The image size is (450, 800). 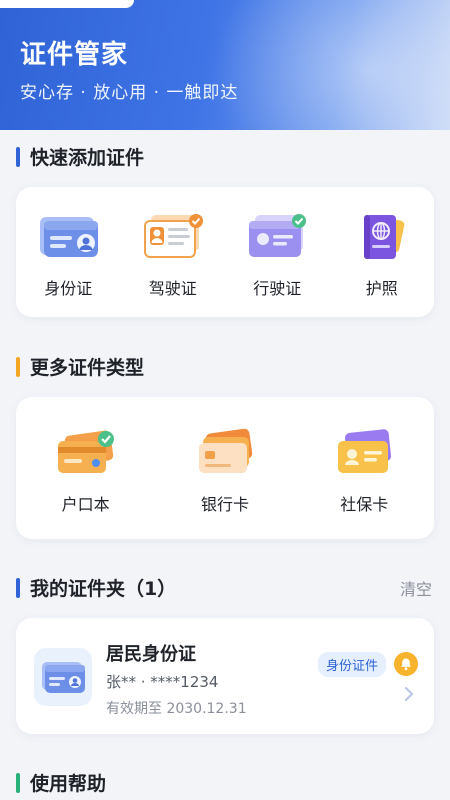 I want to click on section-title-more-types: 更多证件类型, so click(x=80, y=366).